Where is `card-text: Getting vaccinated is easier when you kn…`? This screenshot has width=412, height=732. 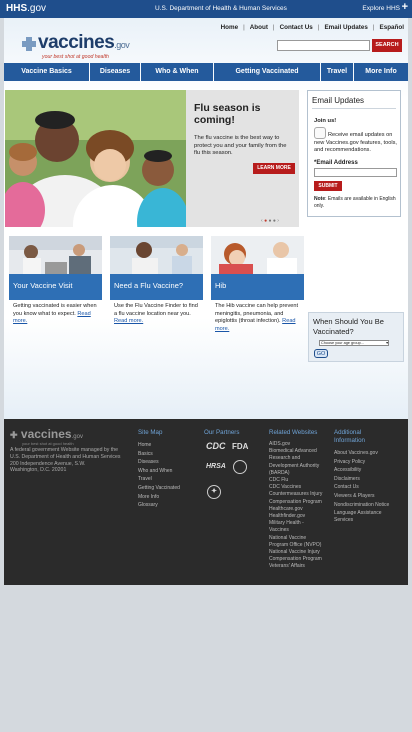
card-text: Getting vaccinated is easier when you kn… is located at coordinates (55, 314).